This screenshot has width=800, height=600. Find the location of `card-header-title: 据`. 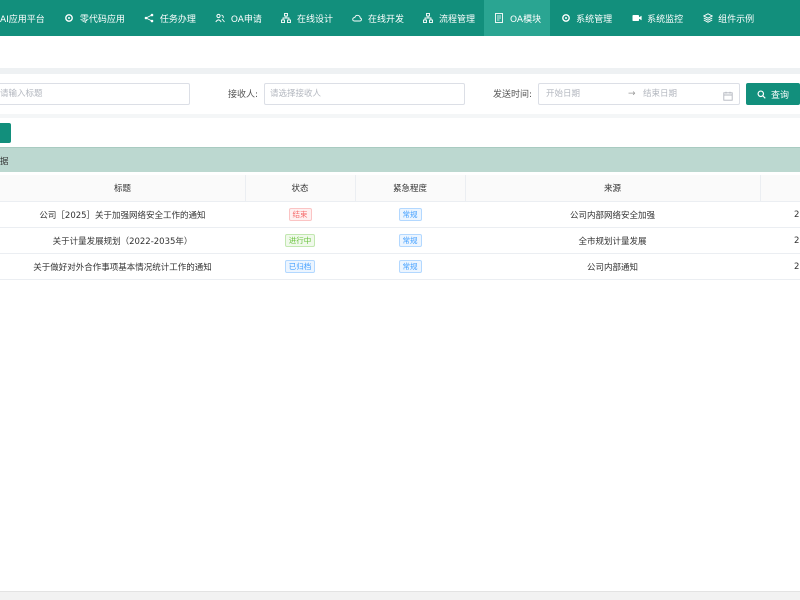

card-header-title: 据 is located at coordinates (4, 162).